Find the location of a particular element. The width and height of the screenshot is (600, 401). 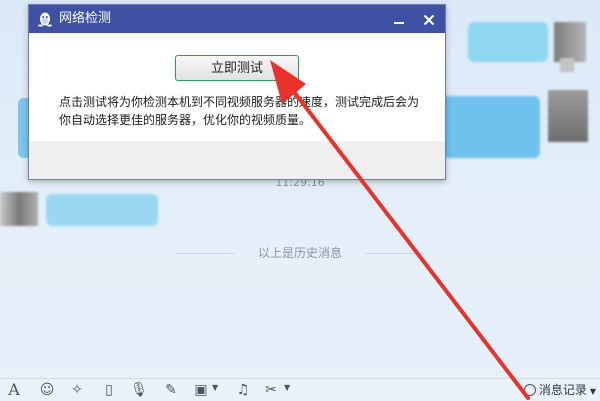

edit-icon: ✎ is located at coordinates (171, 390).